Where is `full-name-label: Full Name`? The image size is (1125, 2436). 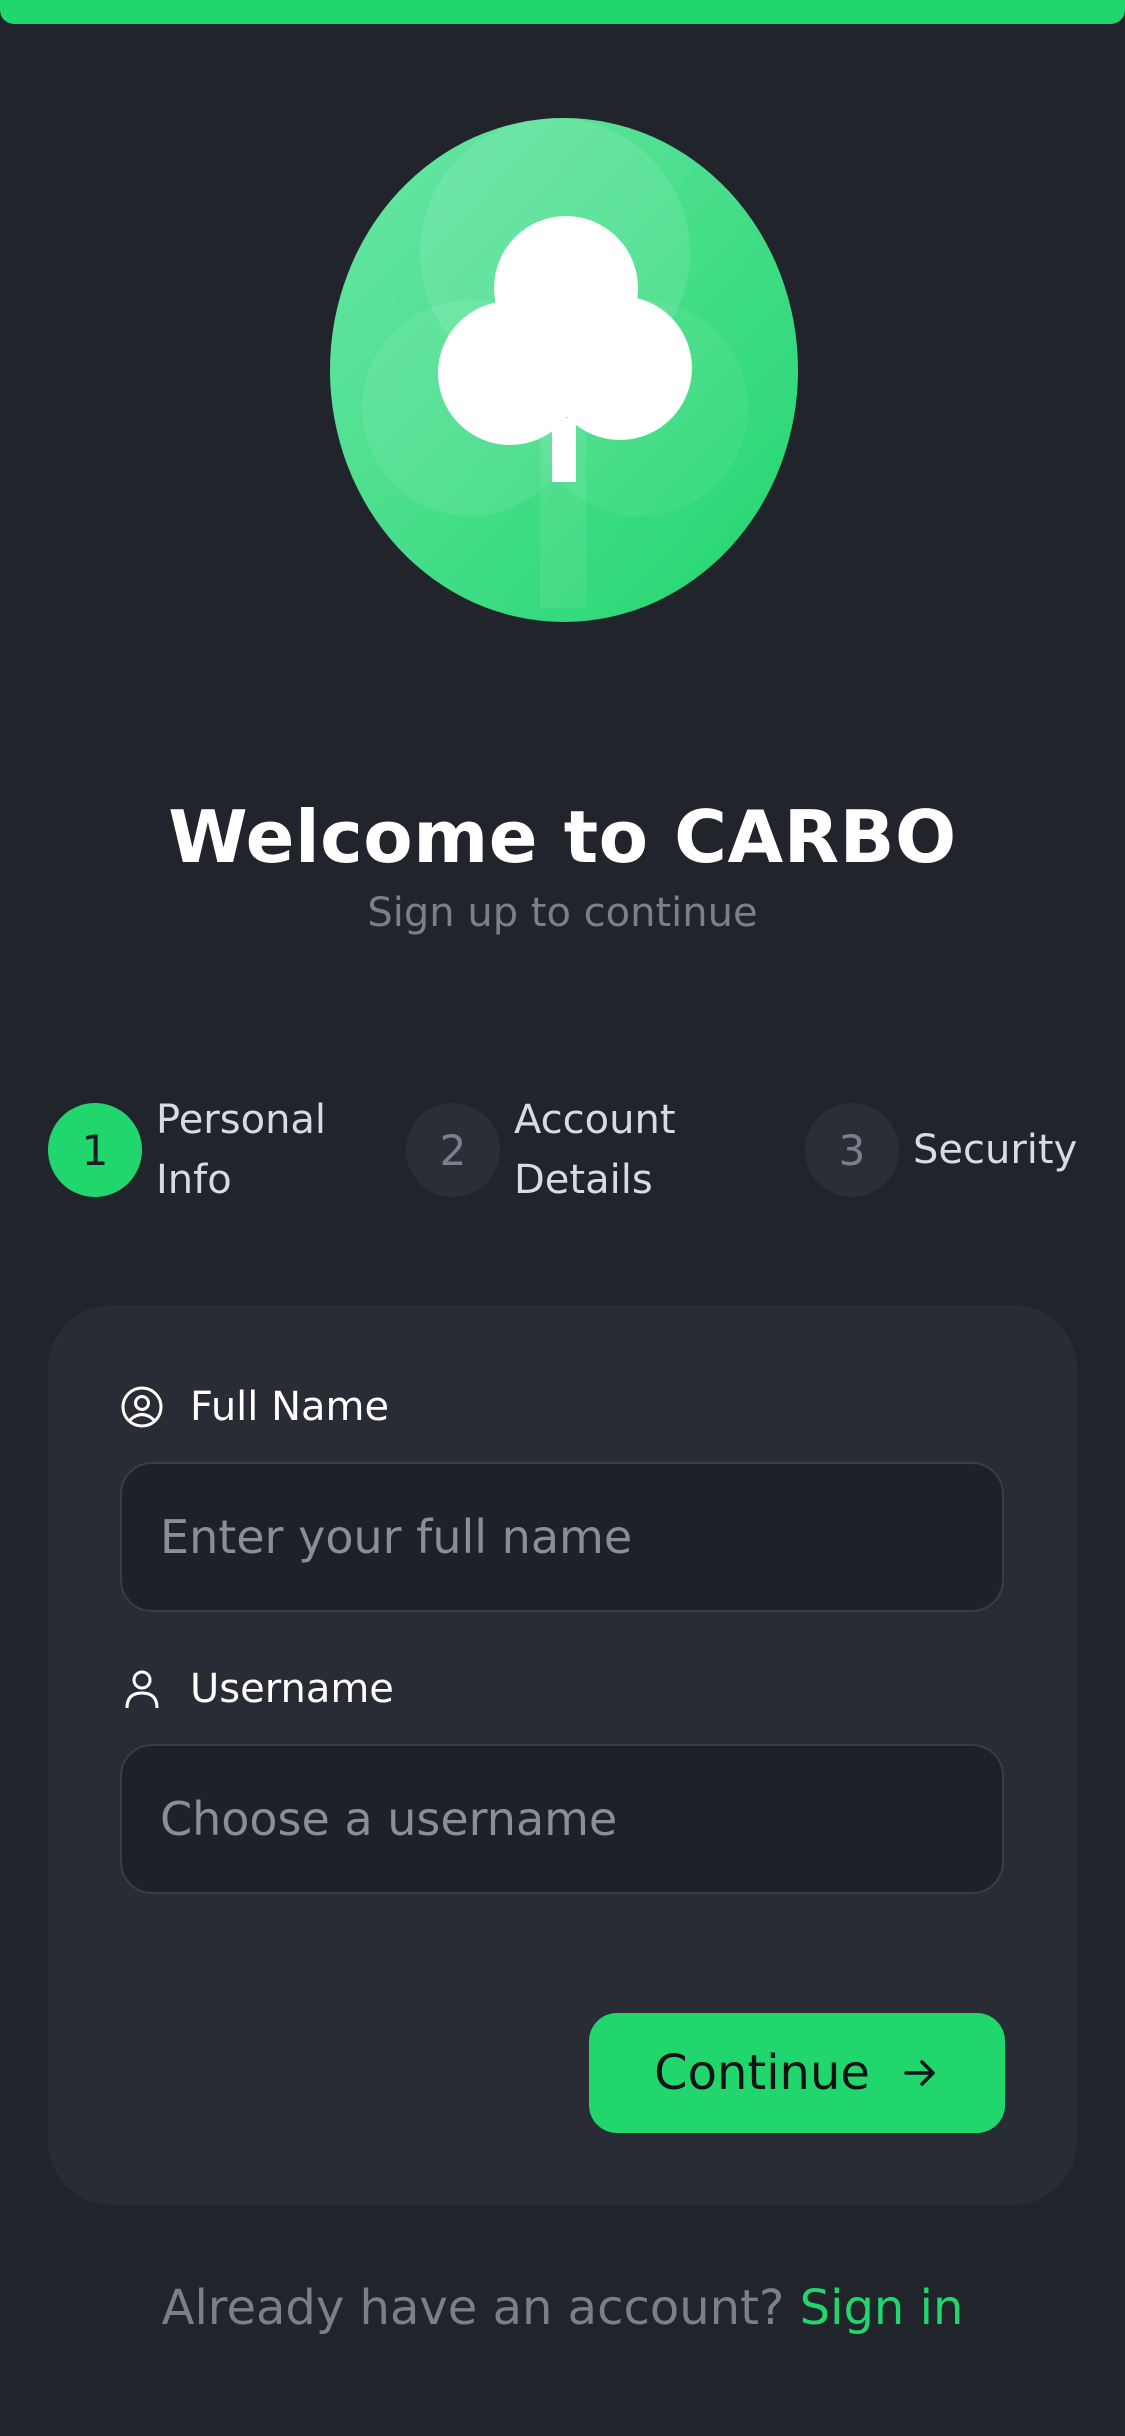 full-name-label: Full Name is located at coordinates (254, 1407).